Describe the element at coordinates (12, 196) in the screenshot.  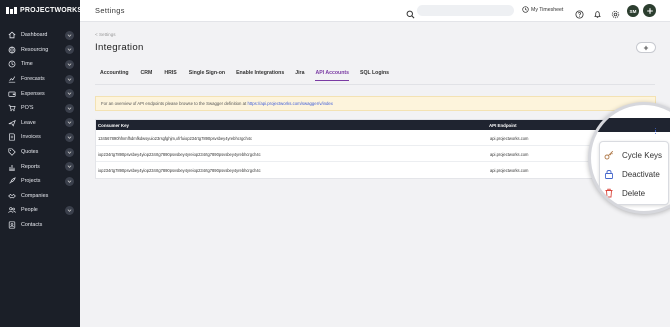
I see `handshake-icon` at that location.